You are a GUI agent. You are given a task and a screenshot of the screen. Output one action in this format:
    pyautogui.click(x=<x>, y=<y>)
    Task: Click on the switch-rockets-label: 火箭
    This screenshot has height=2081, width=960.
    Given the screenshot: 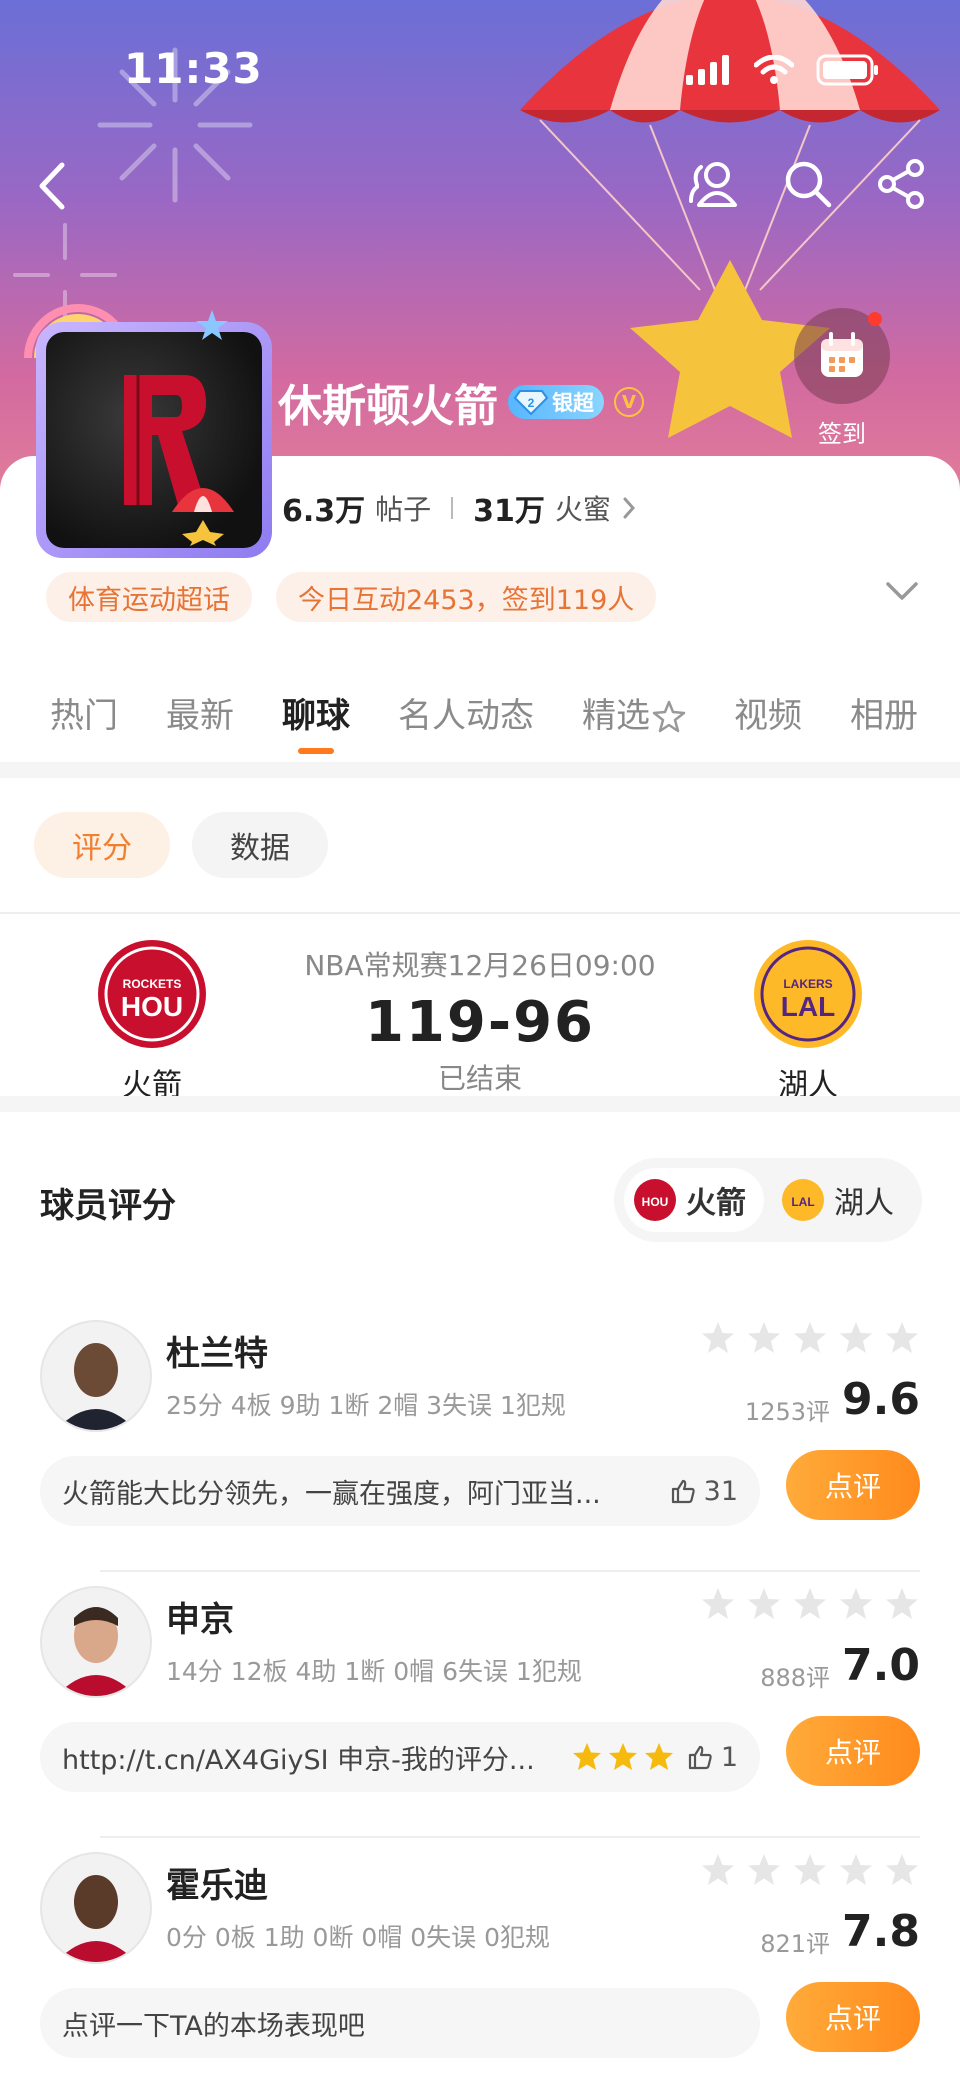 What is the action you would take?
    pyautogui.click(x=716, y=1203)
    